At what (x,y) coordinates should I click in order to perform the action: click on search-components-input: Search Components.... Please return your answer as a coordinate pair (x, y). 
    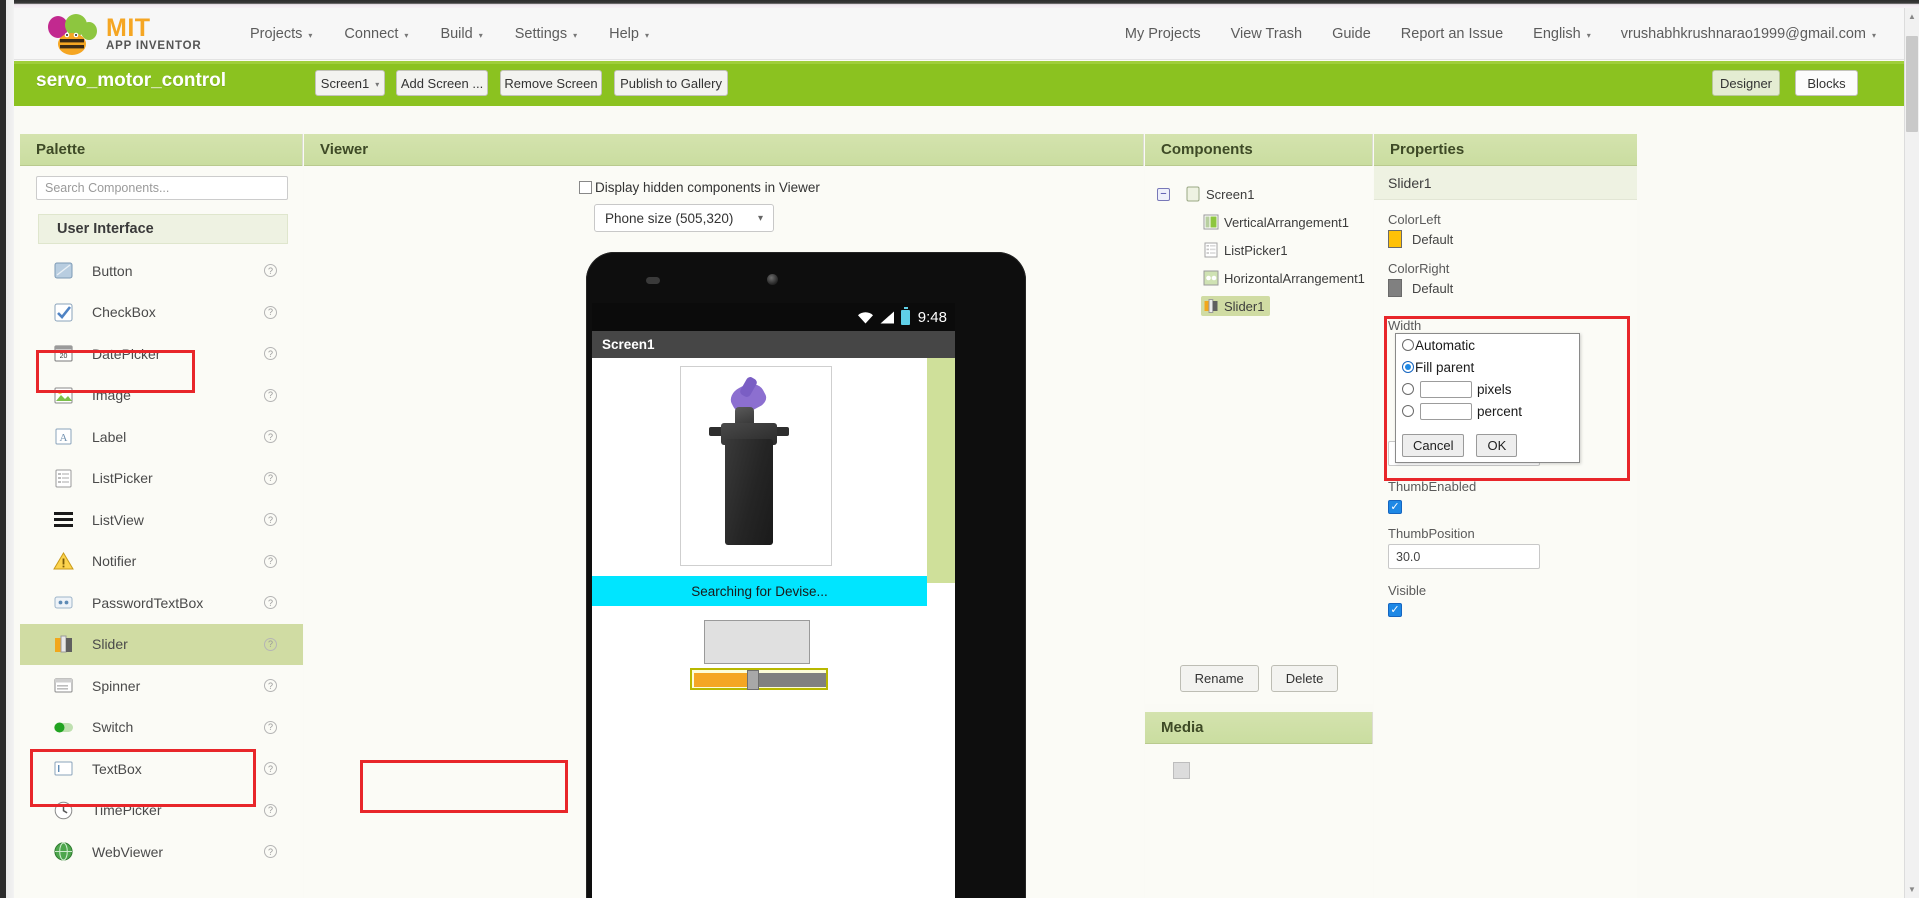
    Looking at the image, I should click on (162, 188).